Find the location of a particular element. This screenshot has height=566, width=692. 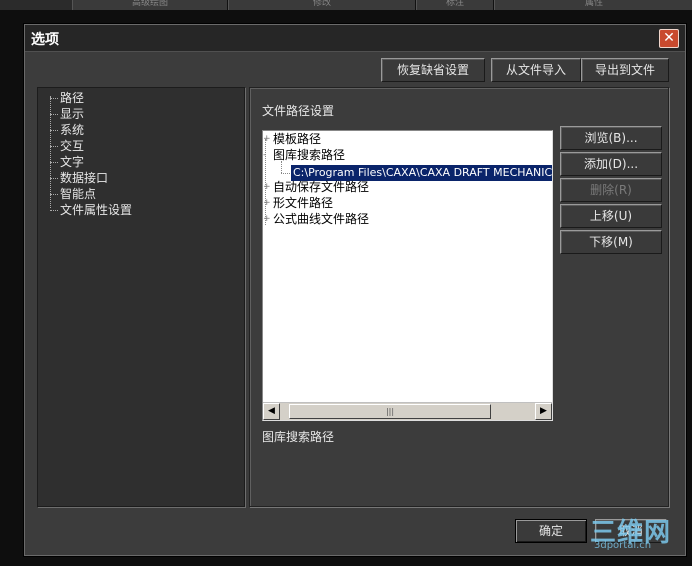

tab-advanced-draw: 高级绘图 is located at coordinates (150, 5).